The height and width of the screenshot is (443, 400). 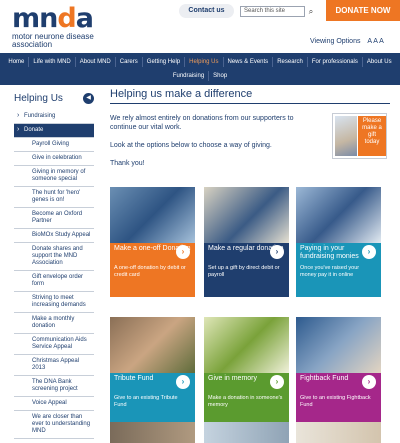 What do you see at coordinates (54, 404) in the screenshot?
I see `sidebar-item: Voice Appeal` at bounding box center [54, 404].